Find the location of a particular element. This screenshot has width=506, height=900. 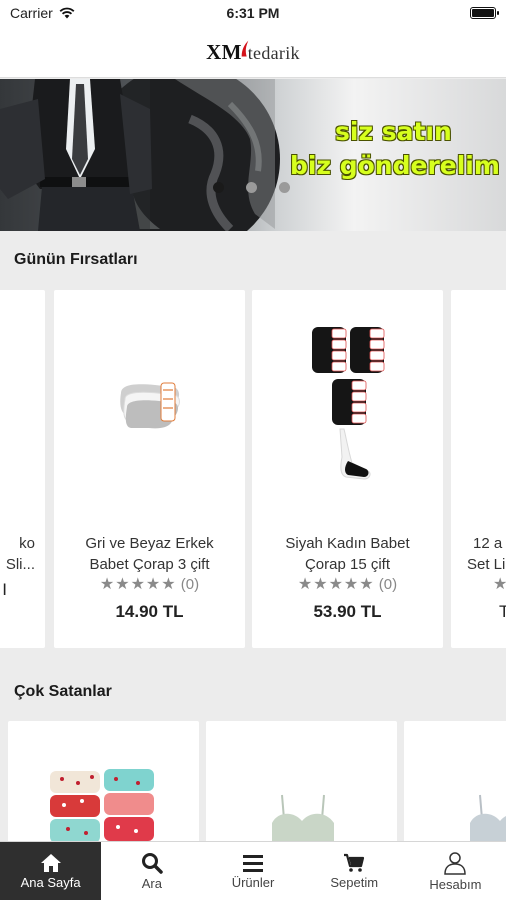

underwear-pack-image is located at coordinates (102, 805).